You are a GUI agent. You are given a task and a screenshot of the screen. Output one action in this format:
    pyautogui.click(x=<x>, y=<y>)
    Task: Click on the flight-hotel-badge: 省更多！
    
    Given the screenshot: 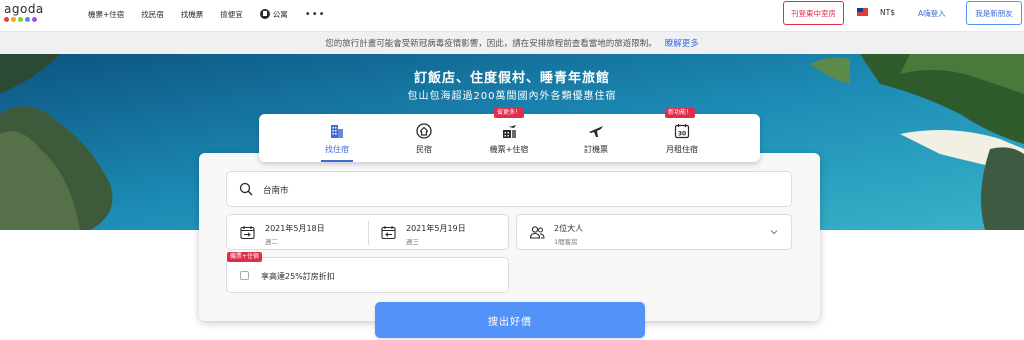 What is the action you would take?
    pyautogui.click(x=509, y=113)
    